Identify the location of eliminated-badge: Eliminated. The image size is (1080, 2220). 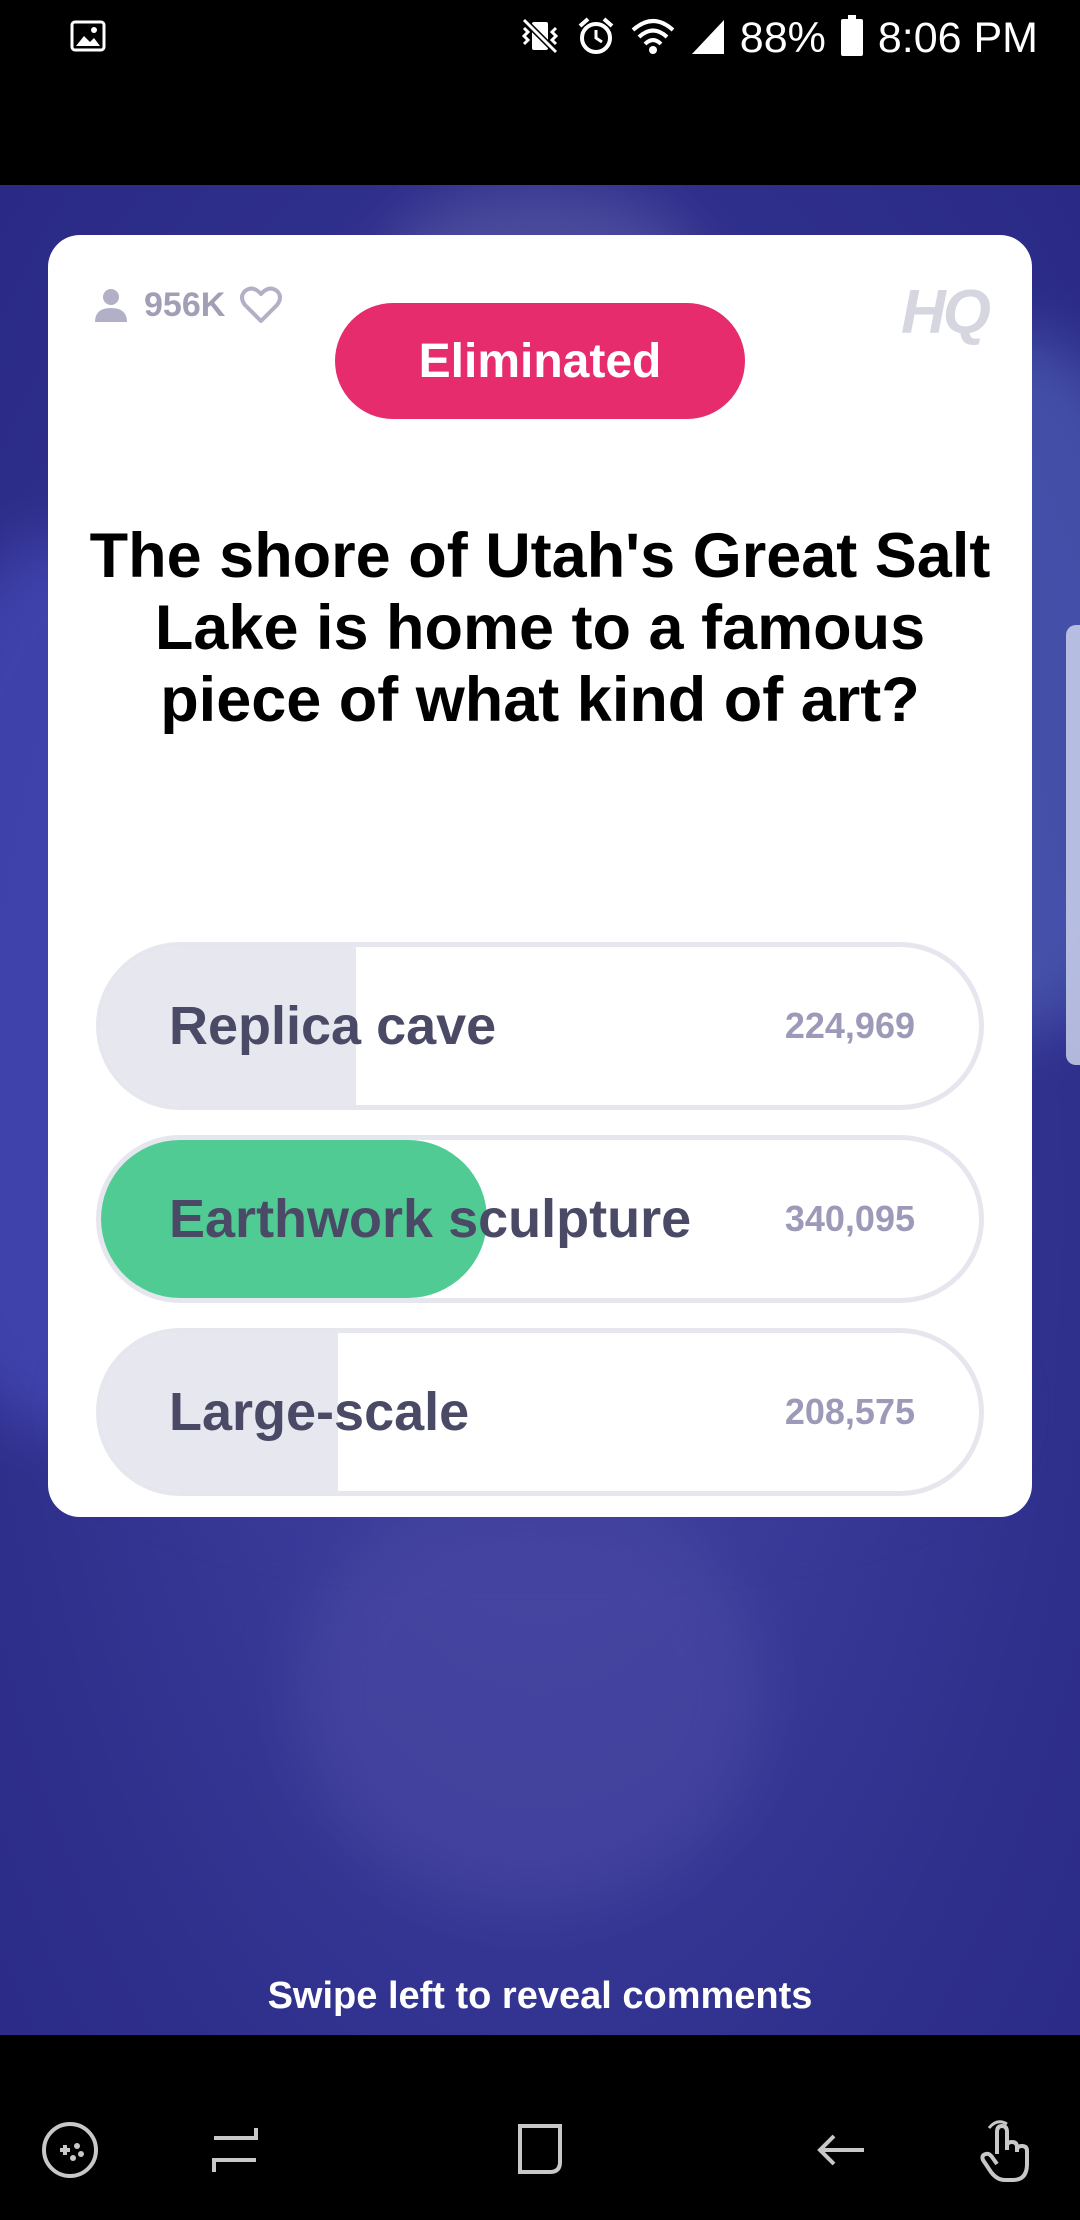
(540, 361).